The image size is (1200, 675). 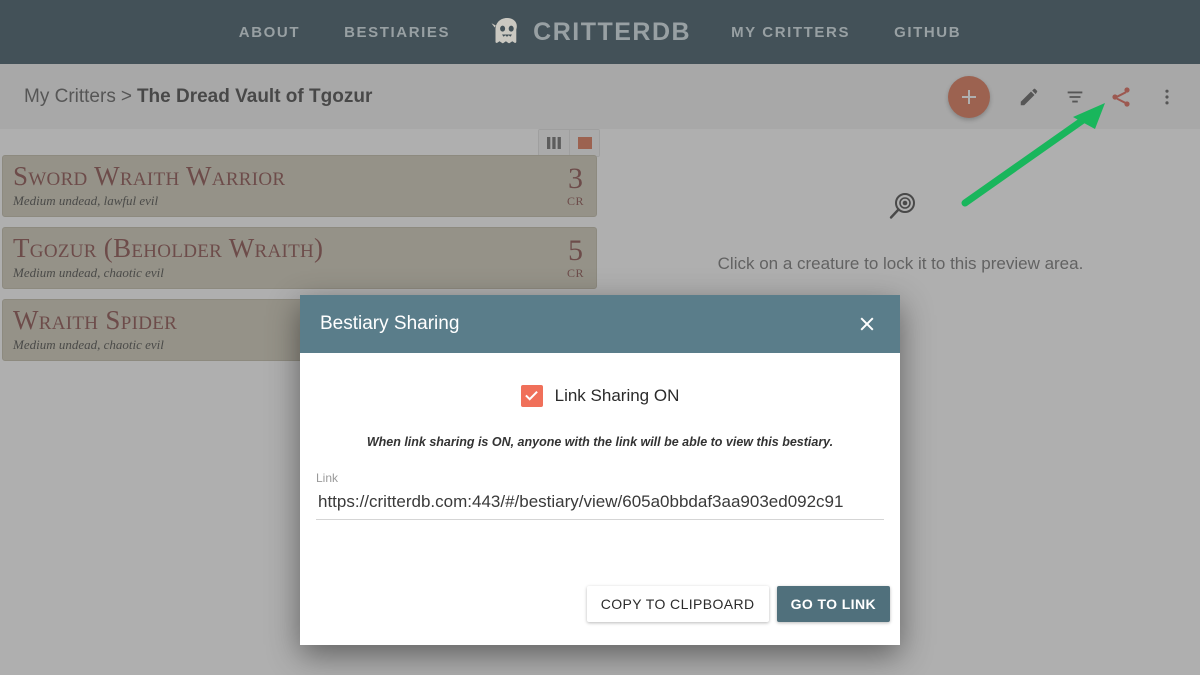 I want to click on modal-overlay-nav, so click(x=600, y=32).